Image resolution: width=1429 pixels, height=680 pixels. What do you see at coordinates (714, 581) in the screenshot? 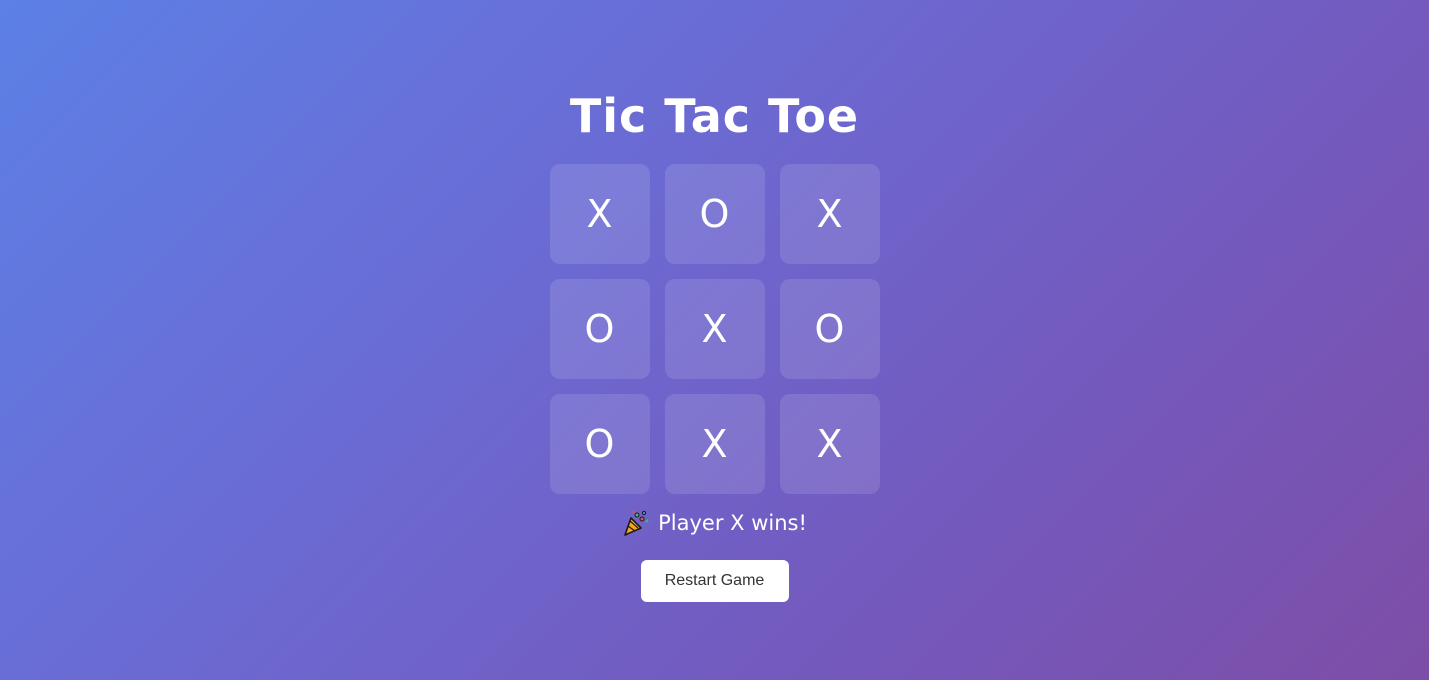
I see `restart-game-button: Restart Game` at bounding box center [714, 581].